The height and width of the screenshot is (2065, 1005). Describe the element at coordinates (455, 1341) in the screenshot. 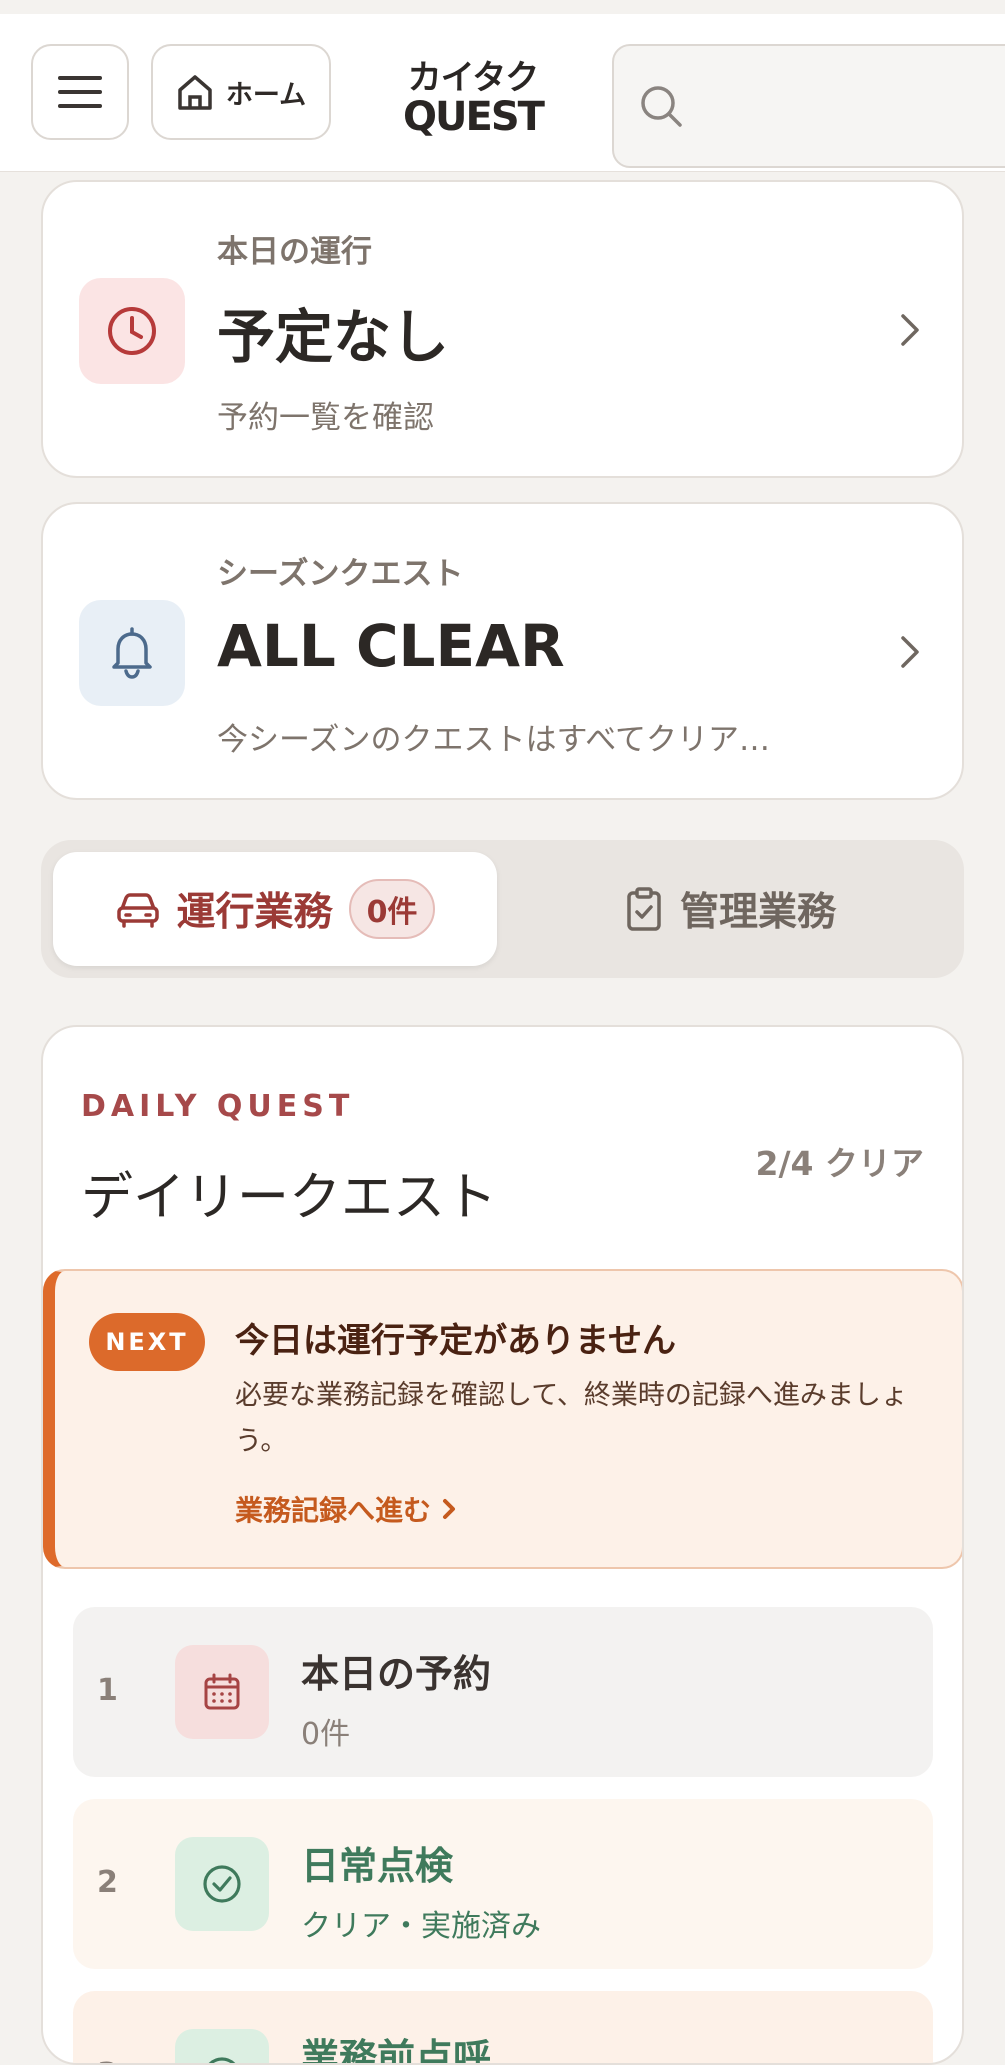

I see `next-title: 今日は運行予定がありません` at that location.